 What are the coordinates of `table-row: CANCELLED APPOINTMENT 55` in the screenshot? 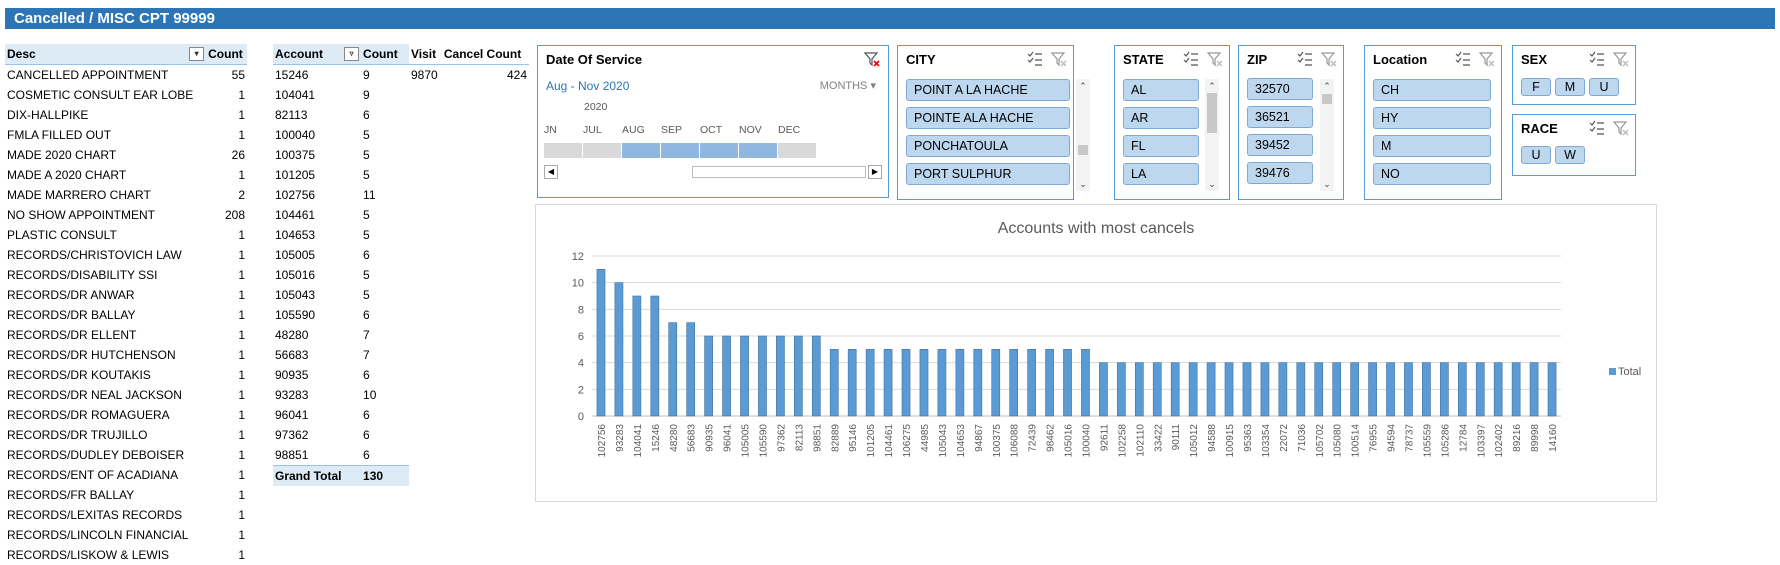 It's located at (126, 75).